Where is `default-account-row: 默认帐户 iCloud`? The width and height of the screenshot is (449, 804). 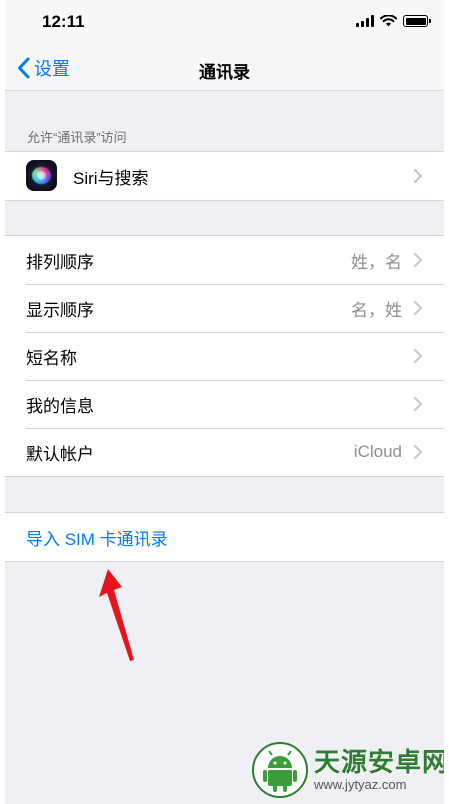
default-account-row: 默认帐户 iCloud is located at coordinates (224, 452).